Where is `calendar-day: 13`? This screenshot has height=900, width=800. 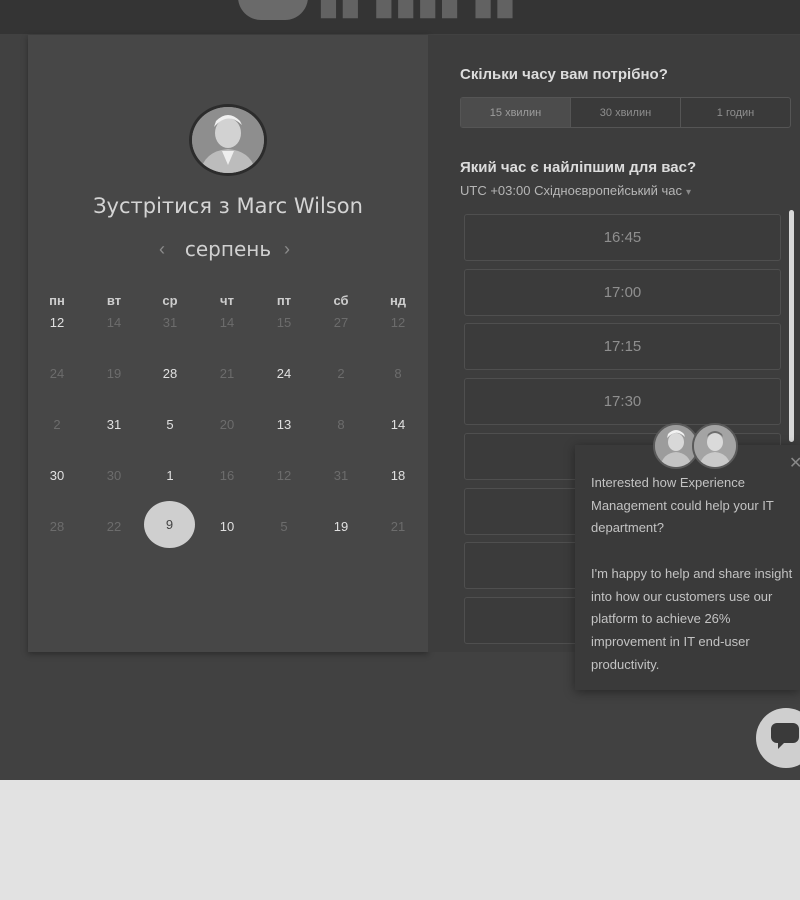 calendar-day: 13 is located at coordinates (284, 424).